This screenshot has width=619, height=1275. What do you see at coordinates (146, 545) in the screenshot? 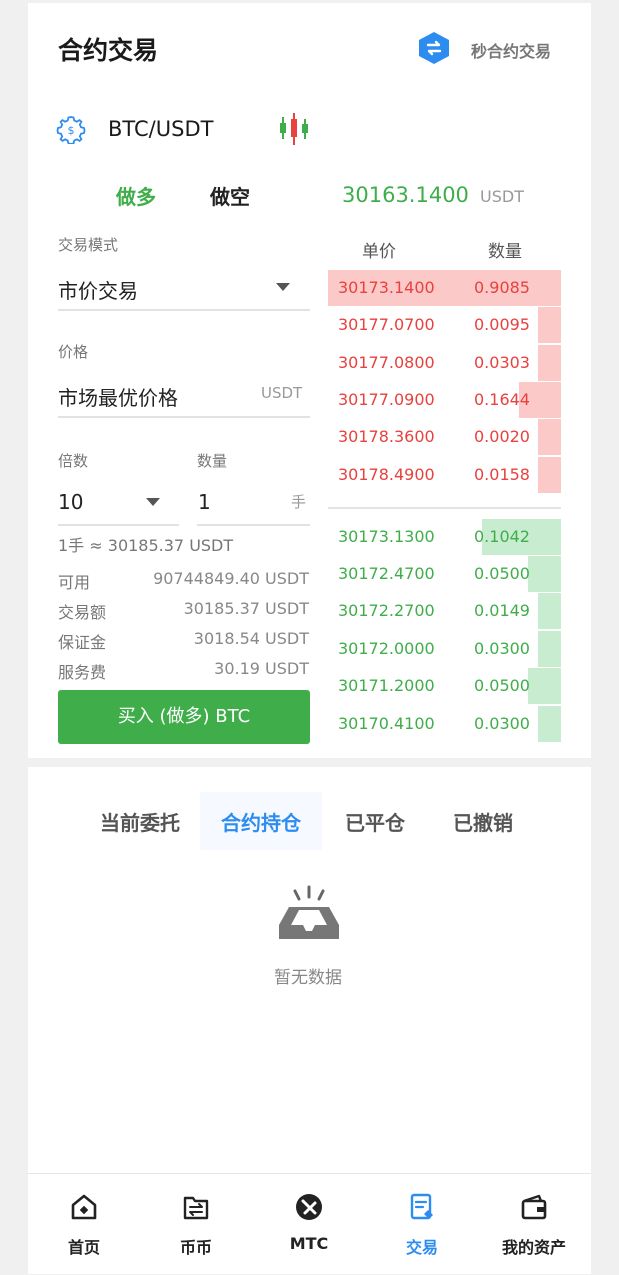
I see `lot-note: 1手 ≈ 30185.37 USDT` at bounding box center [146, 545].